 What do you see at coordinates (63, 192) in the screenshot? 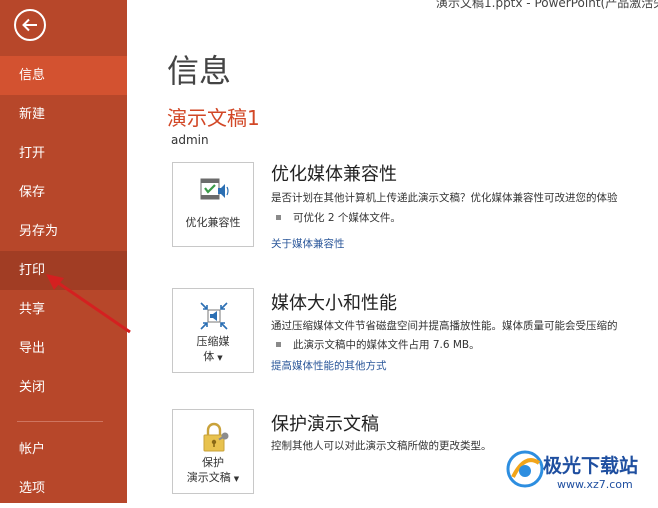
I see `sidebar-item-save: 保存` at bounding box center [63, 192].